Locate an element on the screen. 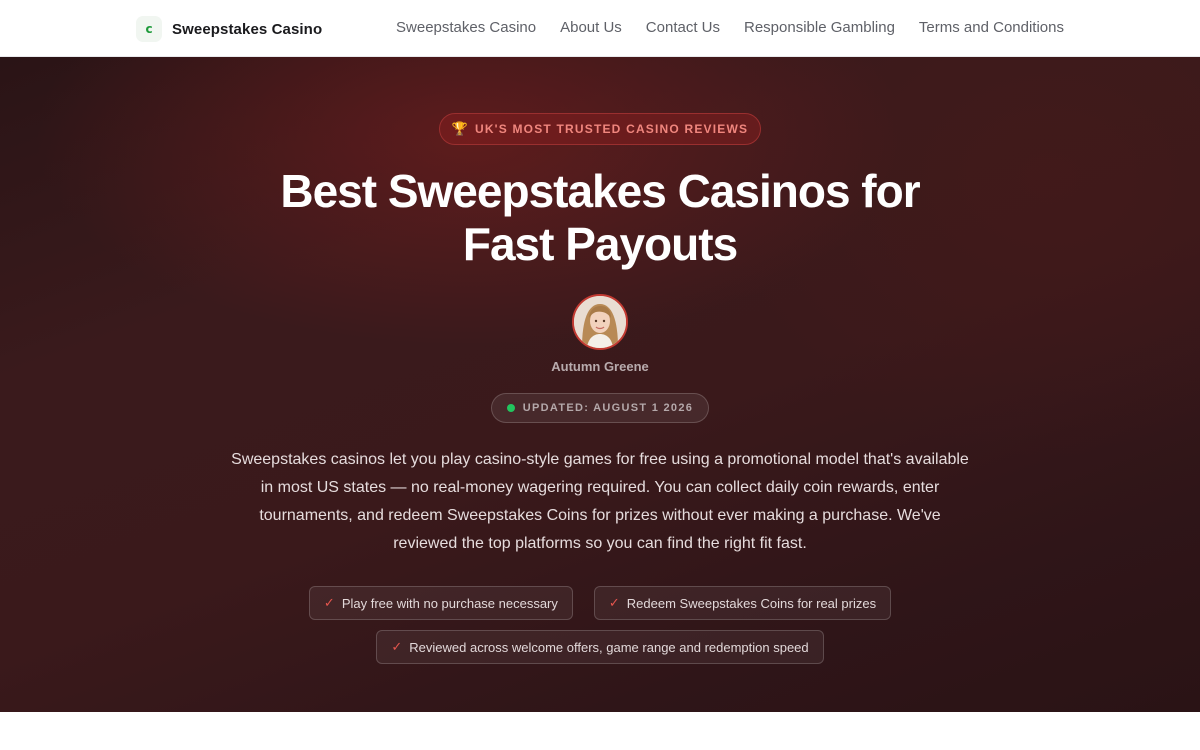 This screenshot has width=1200, height=750. author-name: Autumn Greene is located at coordinates (600, 366).